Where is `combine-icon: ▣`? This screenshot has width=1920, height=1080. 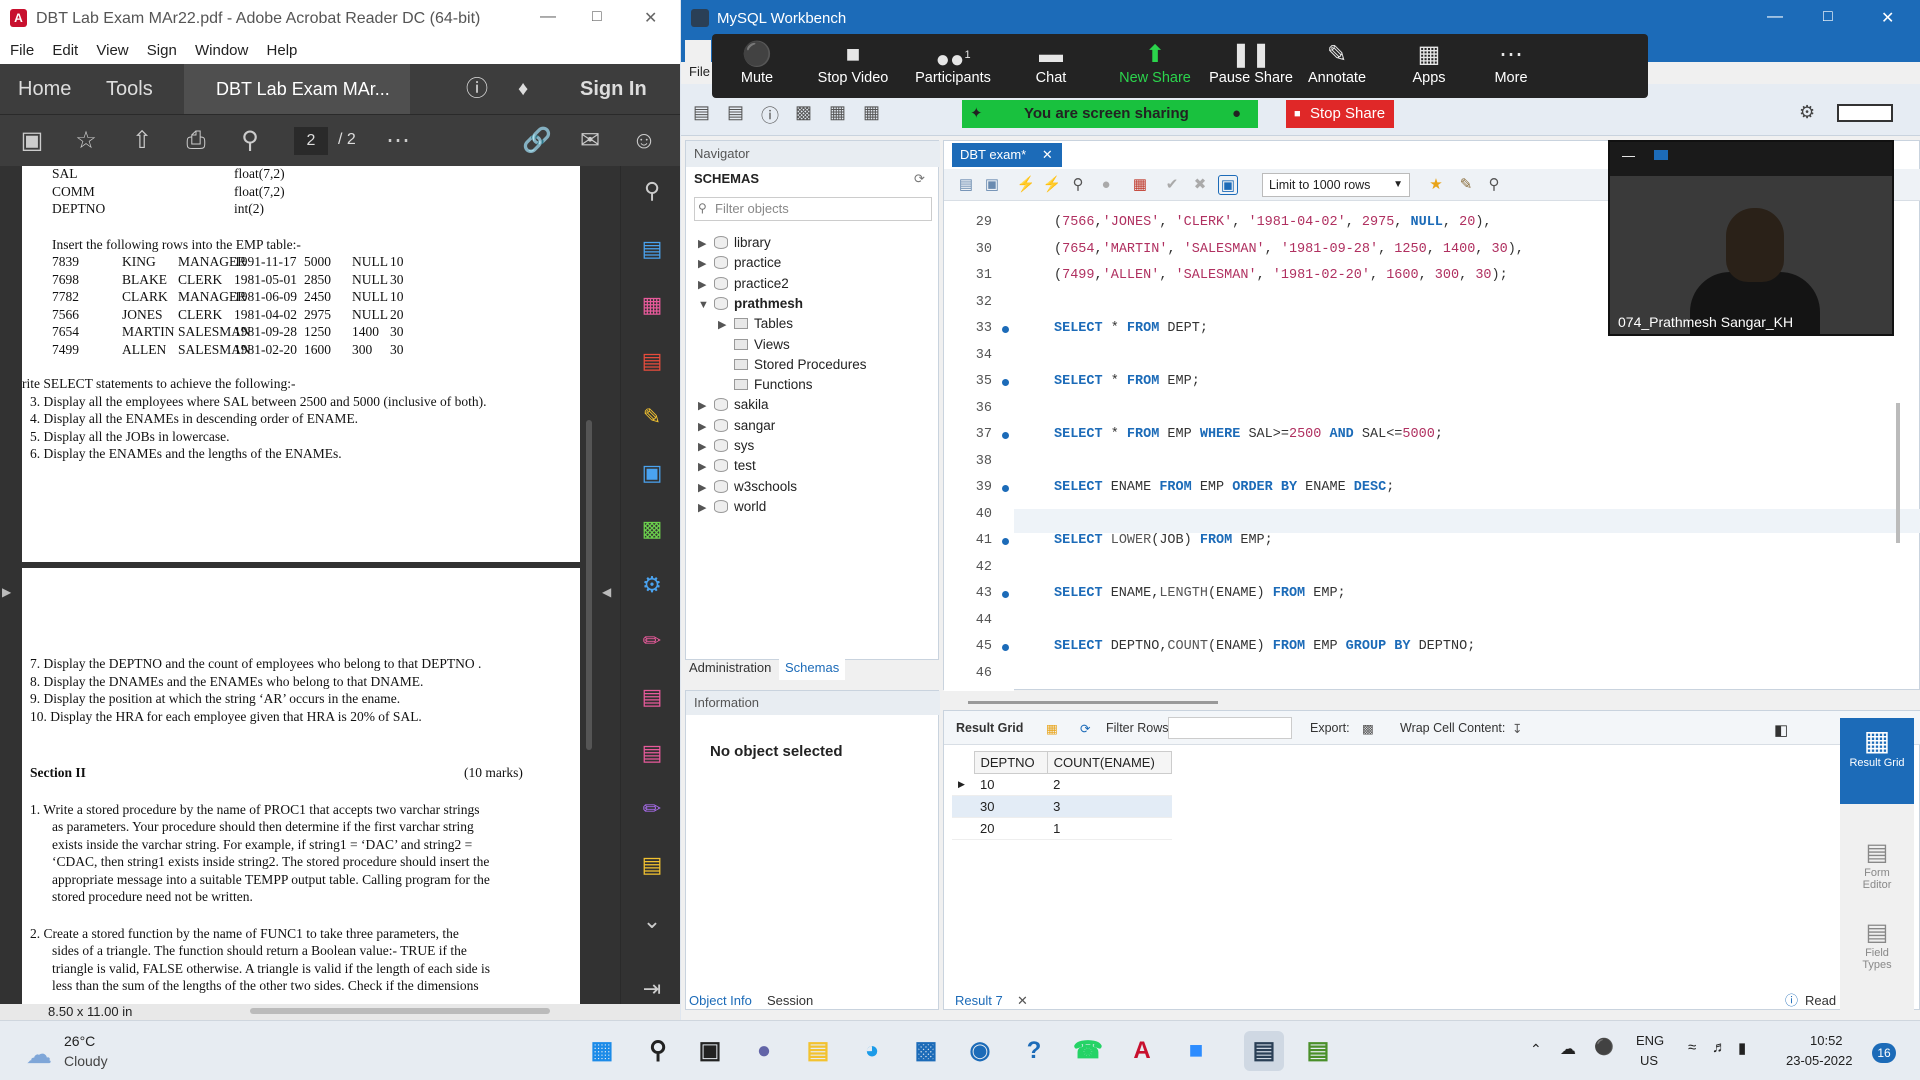
combine-icon: ▣ is located at coordinates (652, 473).